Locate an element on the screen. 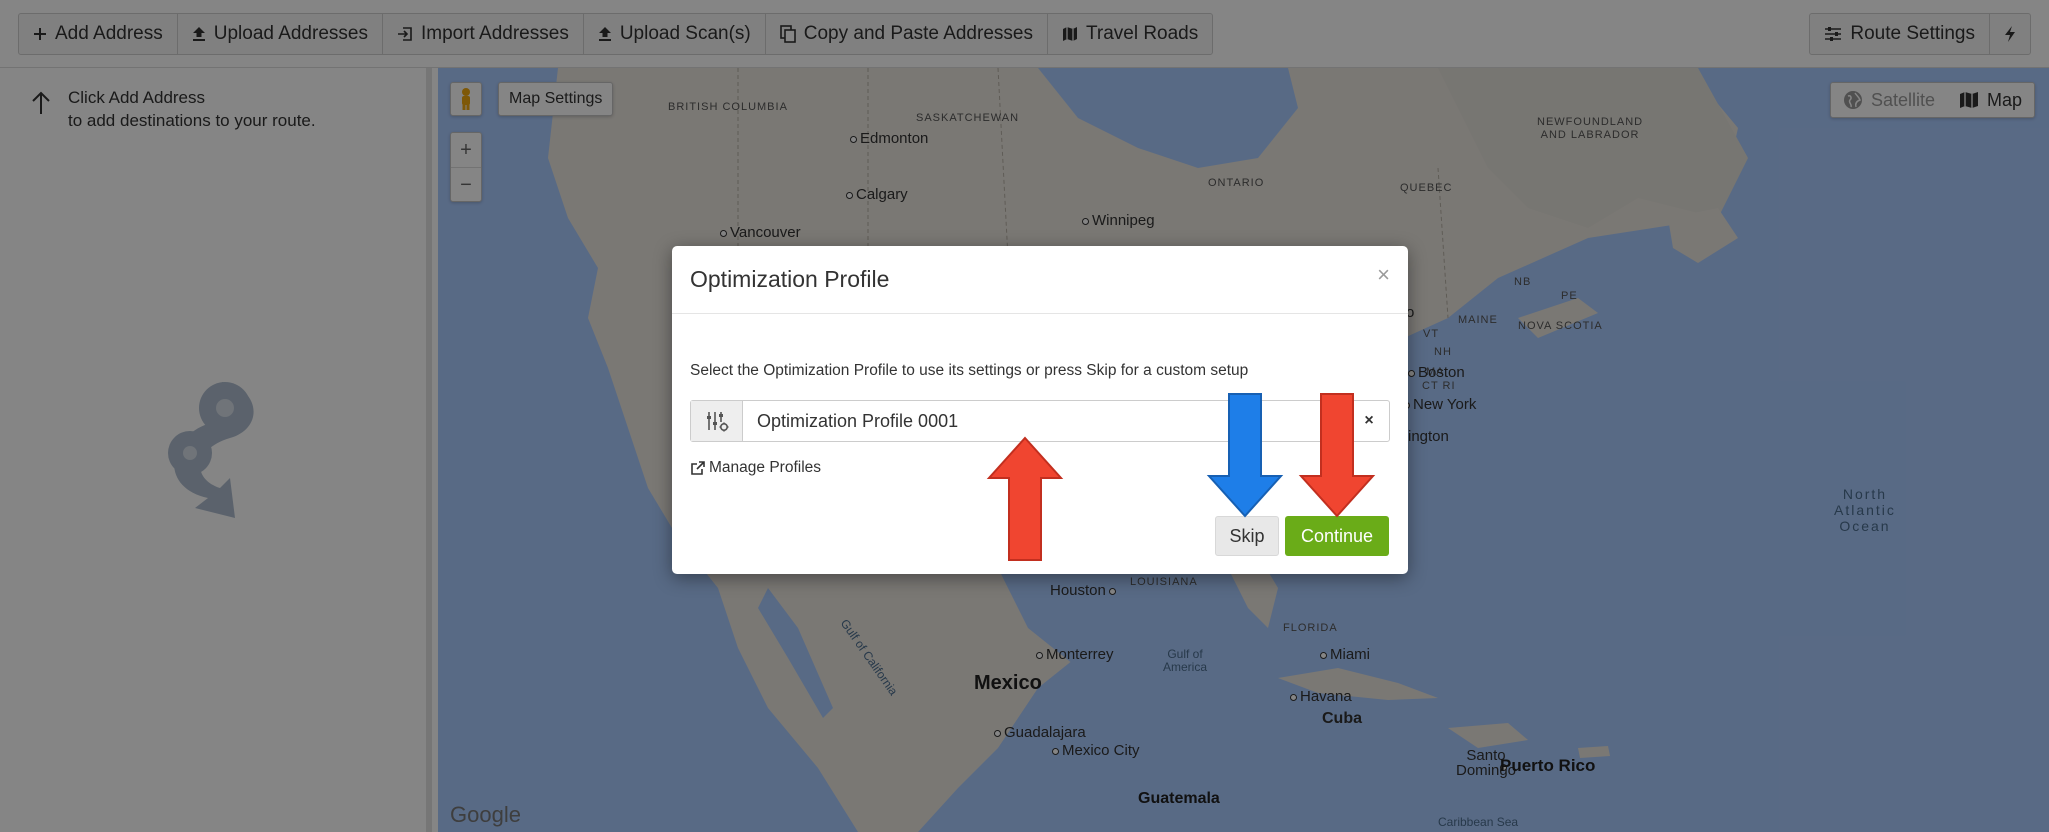 The image size is (2049, 832). modal-title: Optimization Profile is located at coordinates (790, 279).